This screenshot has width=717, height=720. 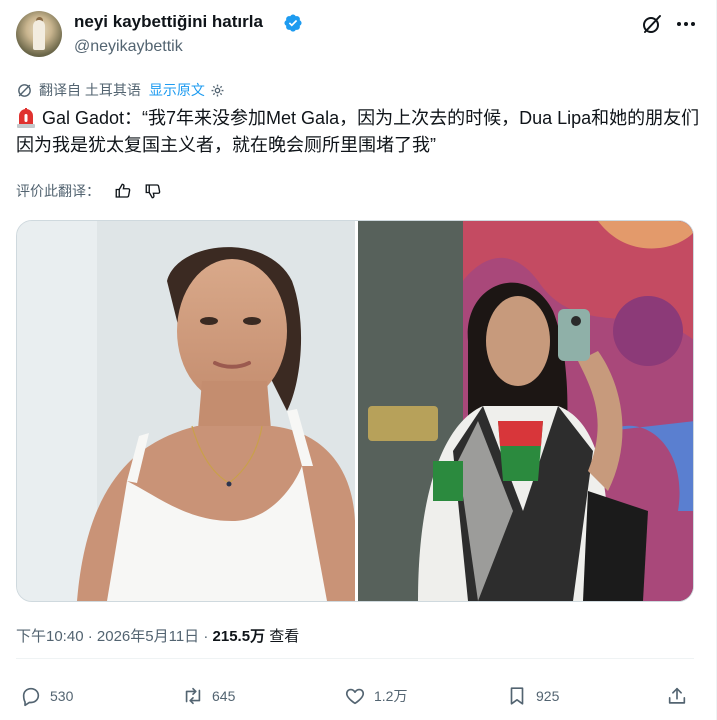 What do you see at coordinates (217, 90) in the screenshot?
I see `gear-icon` at bounding box center [217, 90].